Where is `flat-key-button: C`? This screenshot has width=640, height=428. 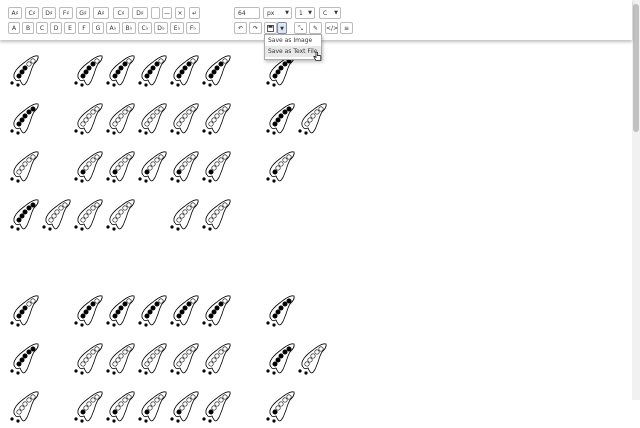
flat-key-button: C is located at coordinates (42, 28).